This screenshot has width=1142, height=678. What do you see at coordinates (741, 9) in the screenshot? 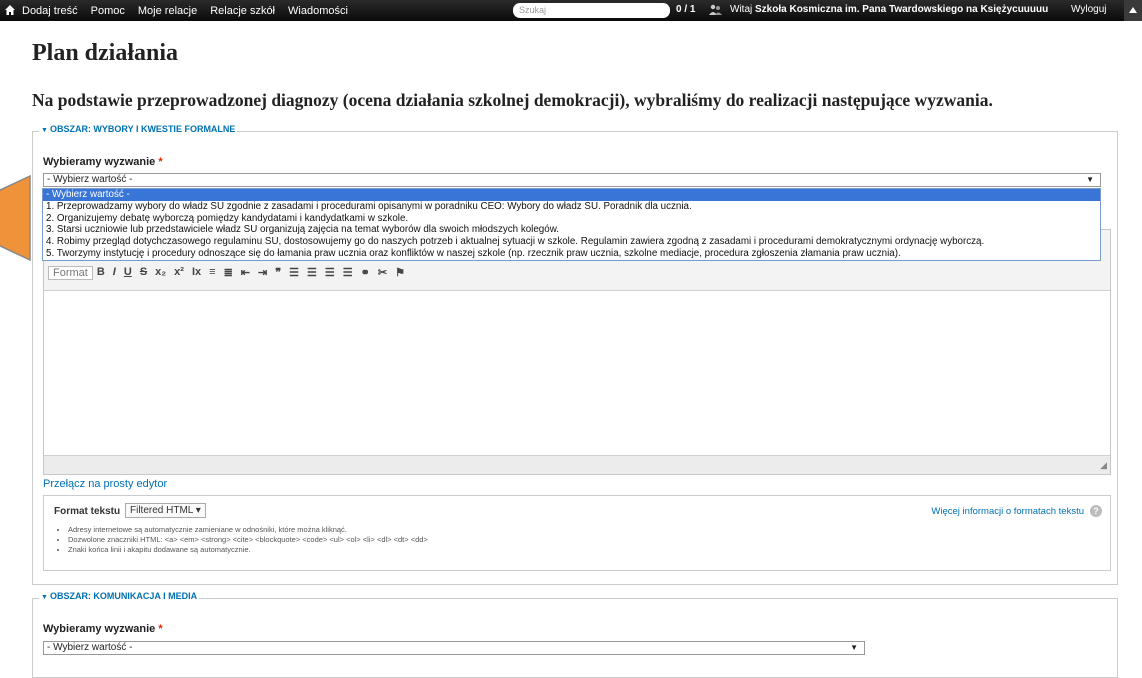
I see `welcome-prefix: Witaj` at bounding box center [741, 9].